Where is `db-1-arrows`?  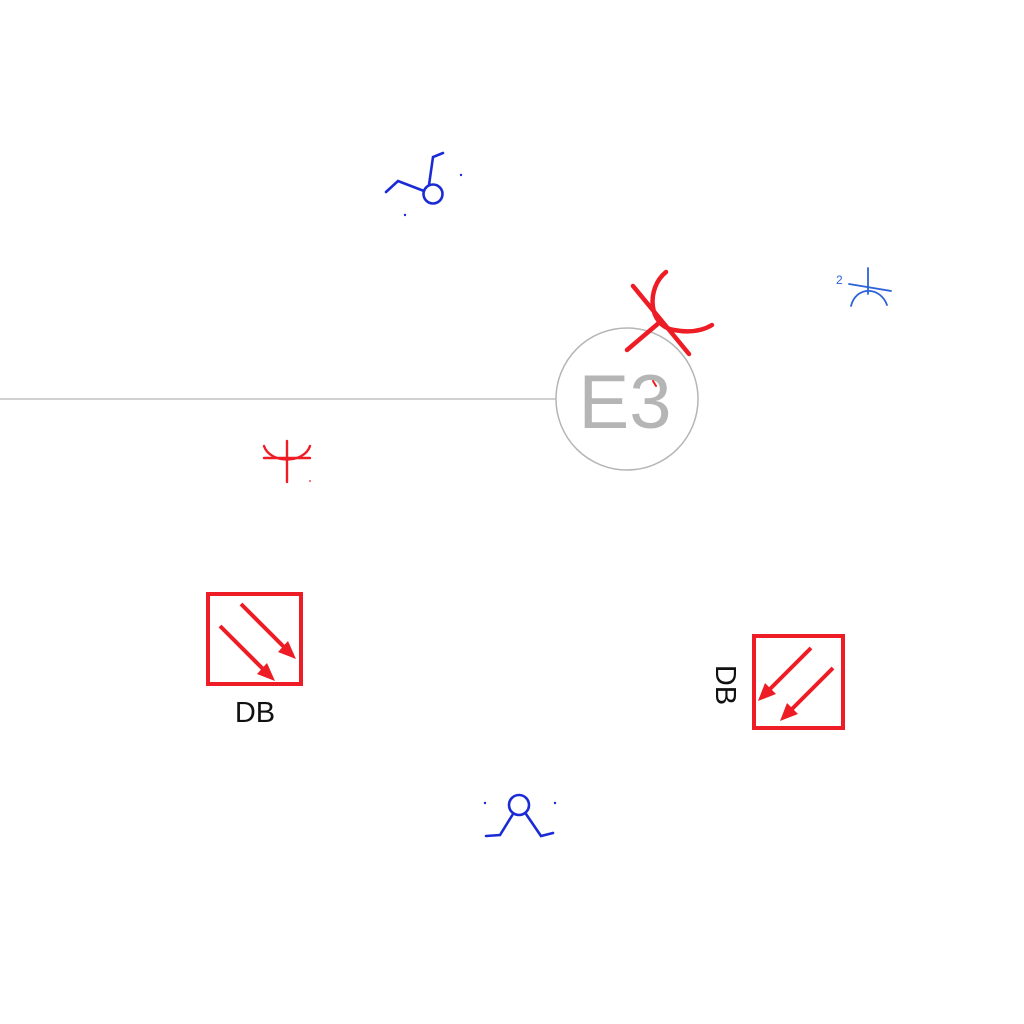
db-1-arrows is located at coordinates (257, 641).